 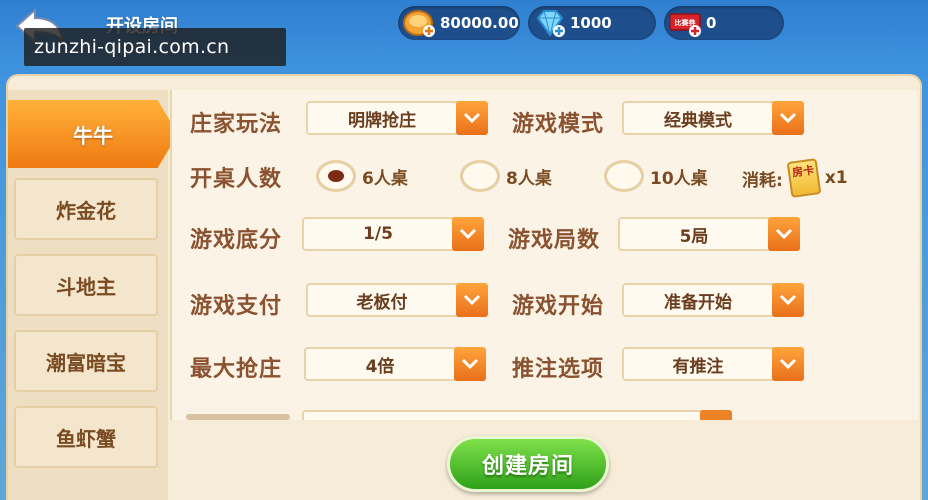 What do you see at coordinates (86, 437) in the screenshot?
I see `tab-yuxiaxie: 鱼虾蟹` at bounding box center [86, 437].